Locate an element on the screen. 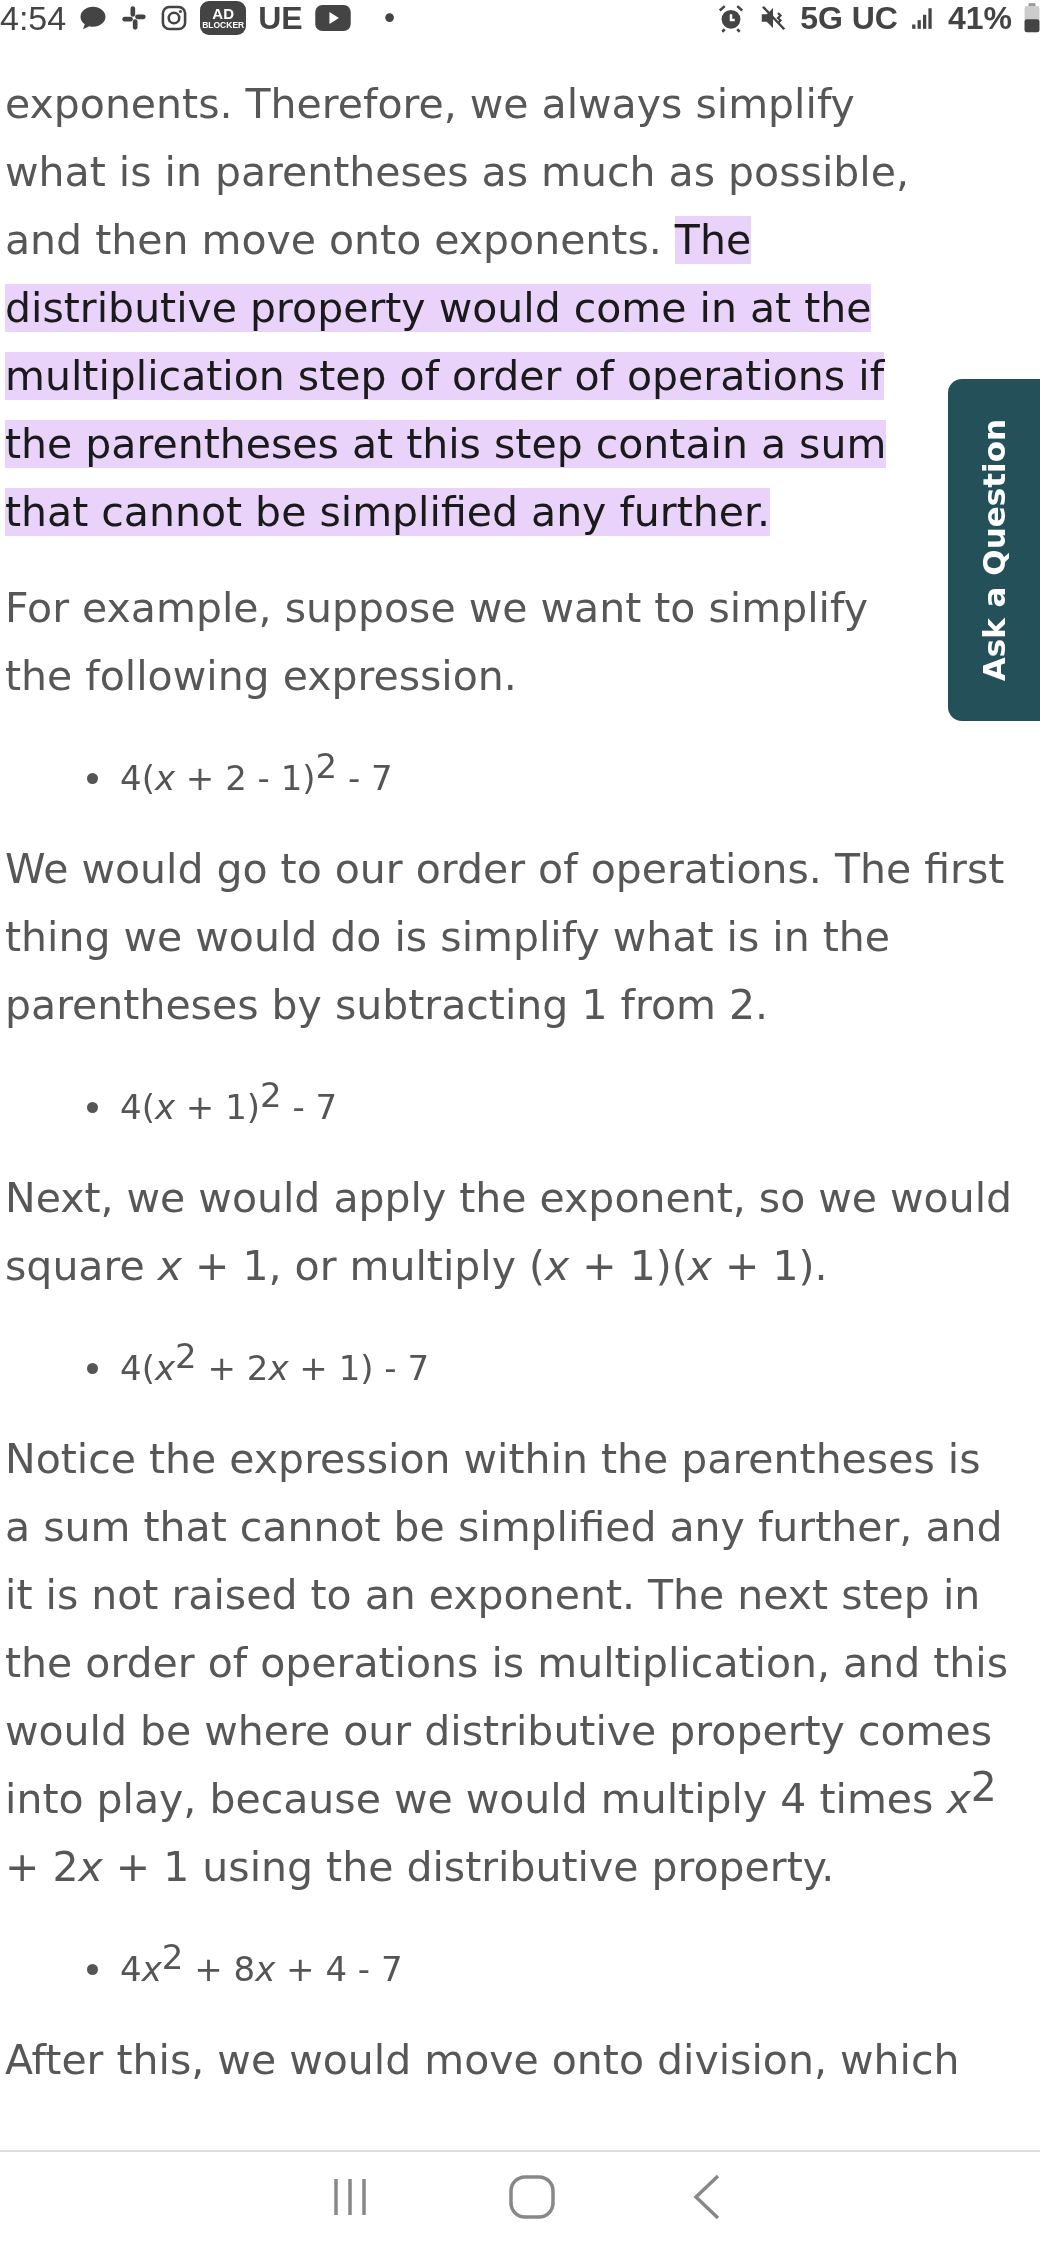 The width and height of the screenshot is (1040, 2261). pinwheel-icon is located at coordinates (134, 18).